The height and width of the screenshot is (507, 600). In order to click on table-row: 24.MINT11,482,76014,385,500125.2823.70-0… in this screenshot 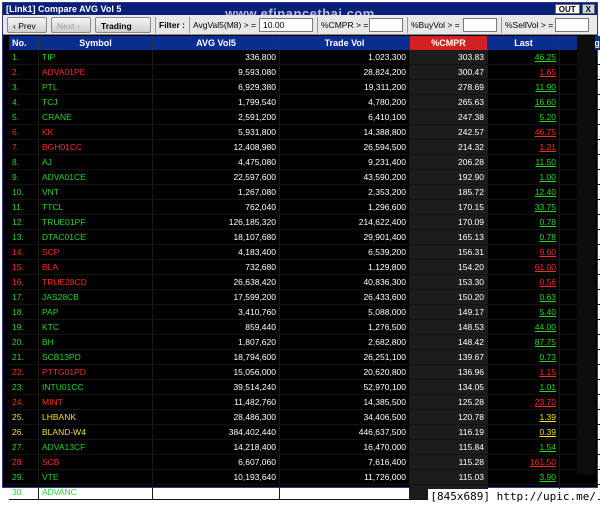, I will do `click(304, 402)`.